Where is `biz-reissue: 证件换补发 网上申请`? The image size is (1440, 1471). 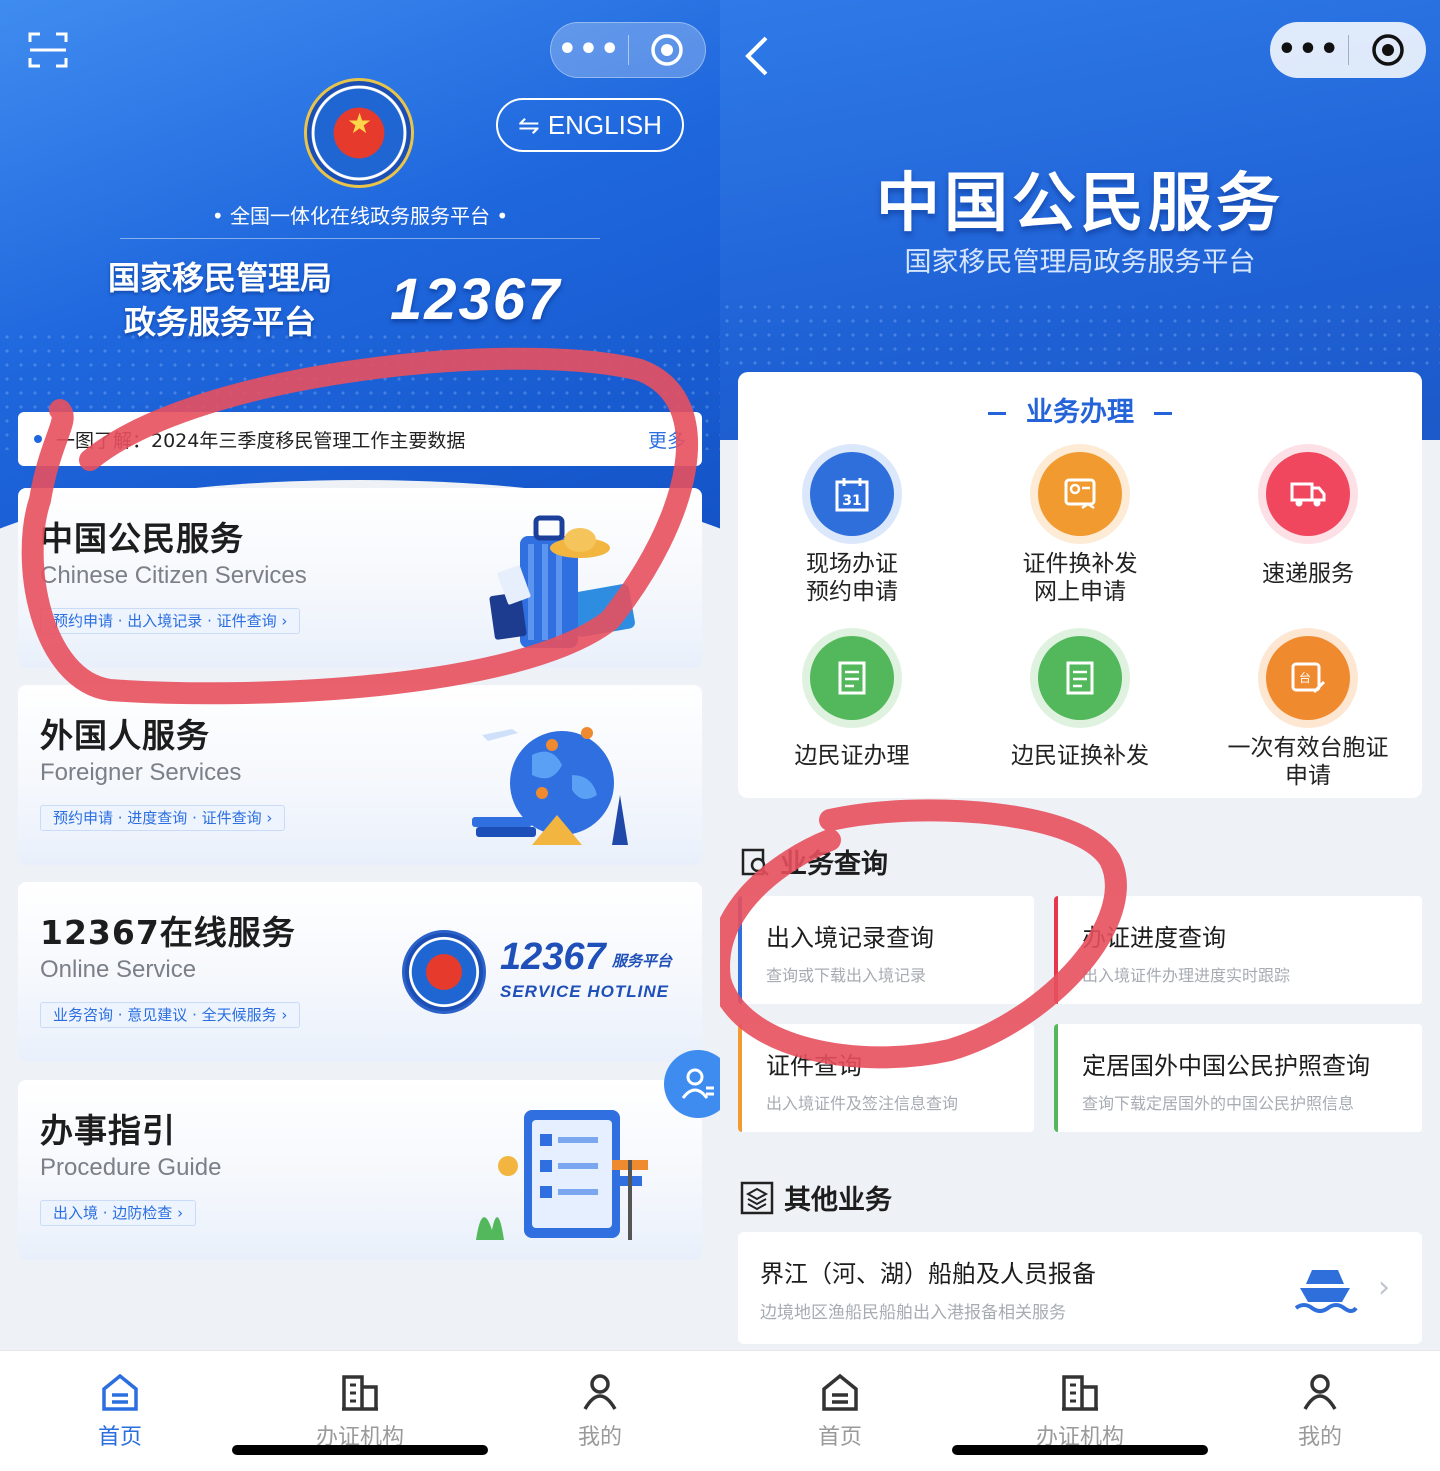
biz-reissue: 证件换补发 网上申请 is located at coordinates (1080, 525).